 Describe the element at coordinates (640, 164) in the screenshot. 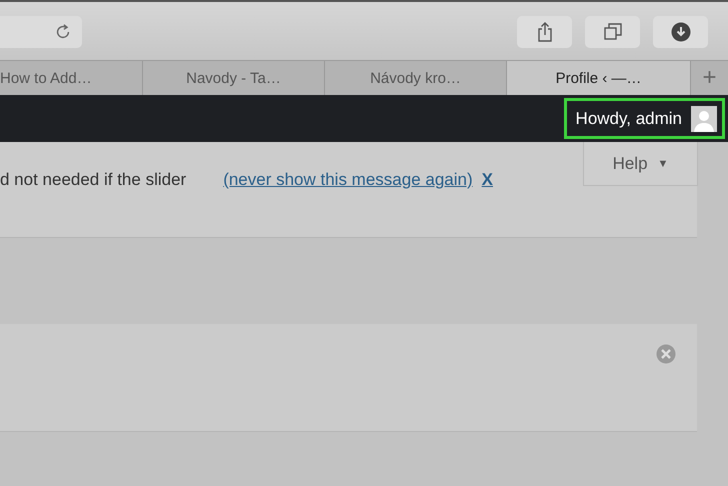

I see `help-tab: Help ▼` at that location.